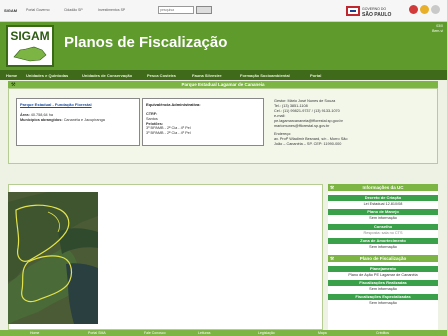 Image resolution: width=447 pixels, height=336 pixels. I want to click on footer-fale-conosco: Fale Conosco, so click(155, 333).